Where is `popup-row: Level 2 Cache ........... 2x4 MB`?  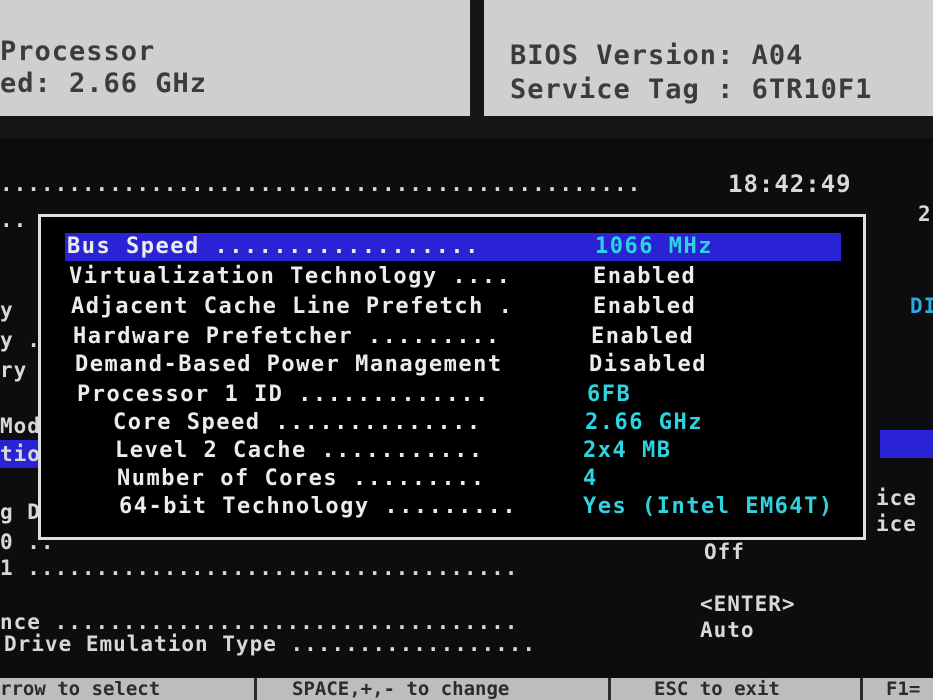 popup-row: Level 2 Cache ........... 2x4 MB is located at coordinates (480, 451).